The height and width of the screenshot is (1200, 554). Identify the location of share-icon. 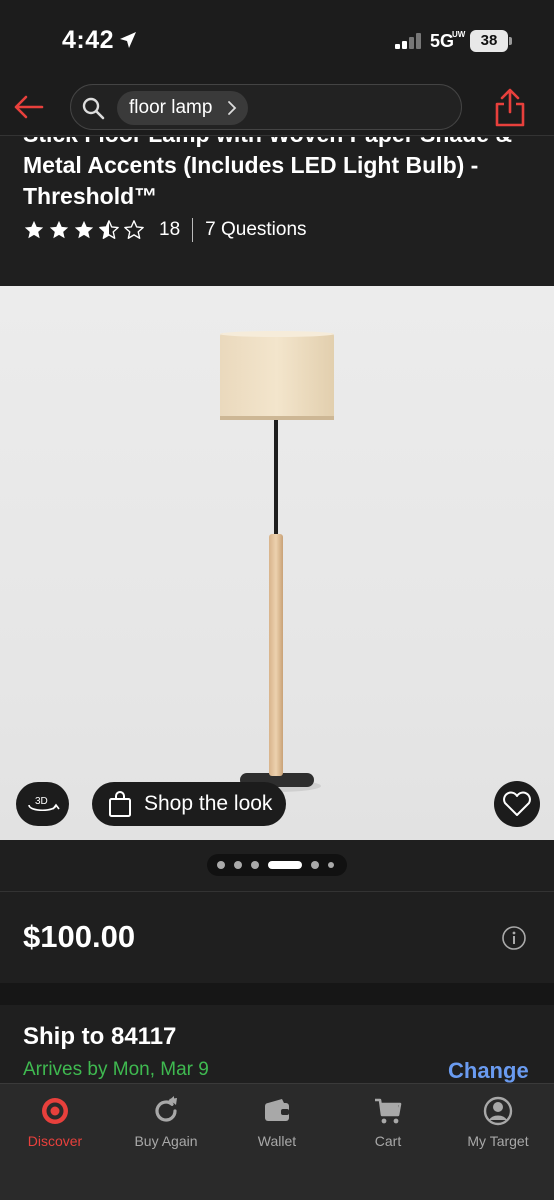
(510, 107).